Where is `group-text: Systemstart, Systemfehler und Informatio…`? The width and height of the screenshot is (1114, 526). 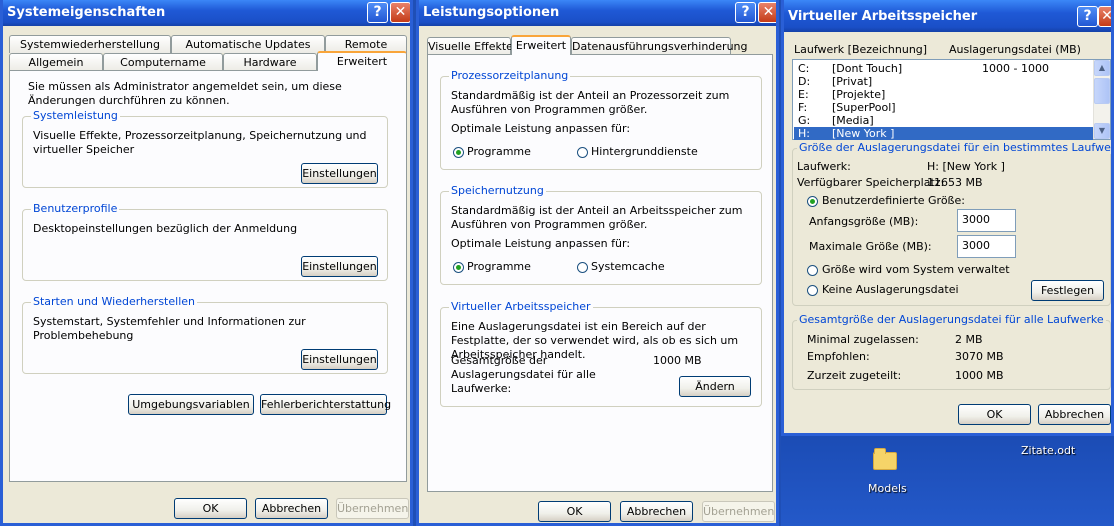 group-text: Systemstart, Systemfehler und Informatio… is located at coordinates (169, 328).